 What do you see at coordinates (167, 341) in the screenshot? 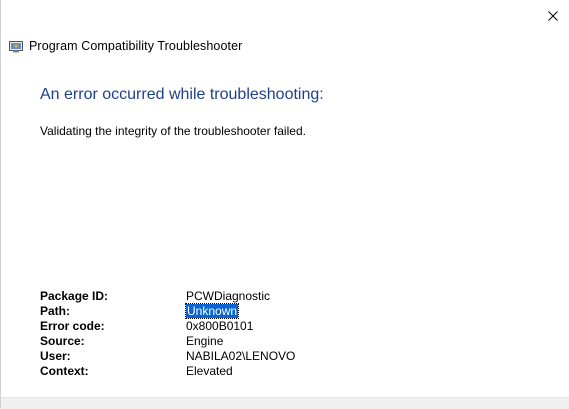
I see `detail-row-source: Source: Engine` at bounding box center [167, 341].